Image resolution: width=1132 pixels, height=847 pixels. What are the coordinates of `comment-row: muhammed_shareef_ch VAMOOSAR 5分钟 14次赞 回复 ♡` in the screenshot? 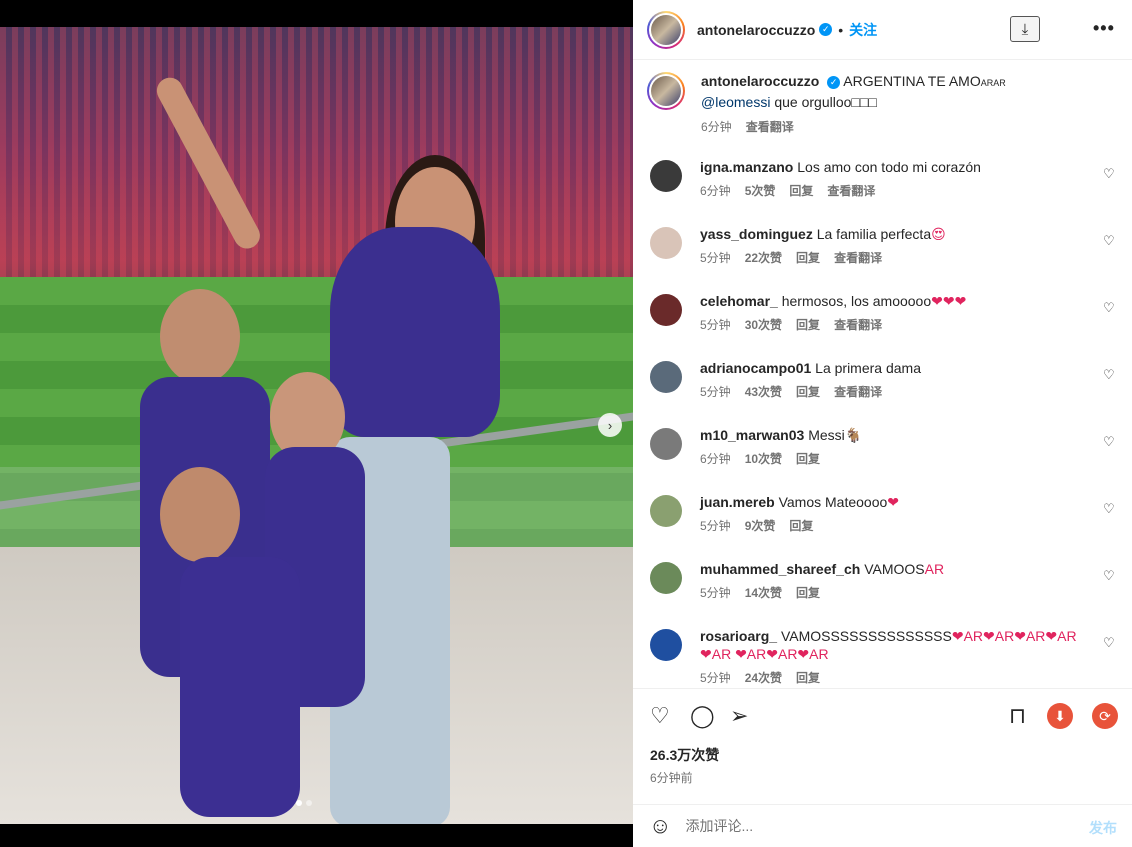 It's located at (882, 593).